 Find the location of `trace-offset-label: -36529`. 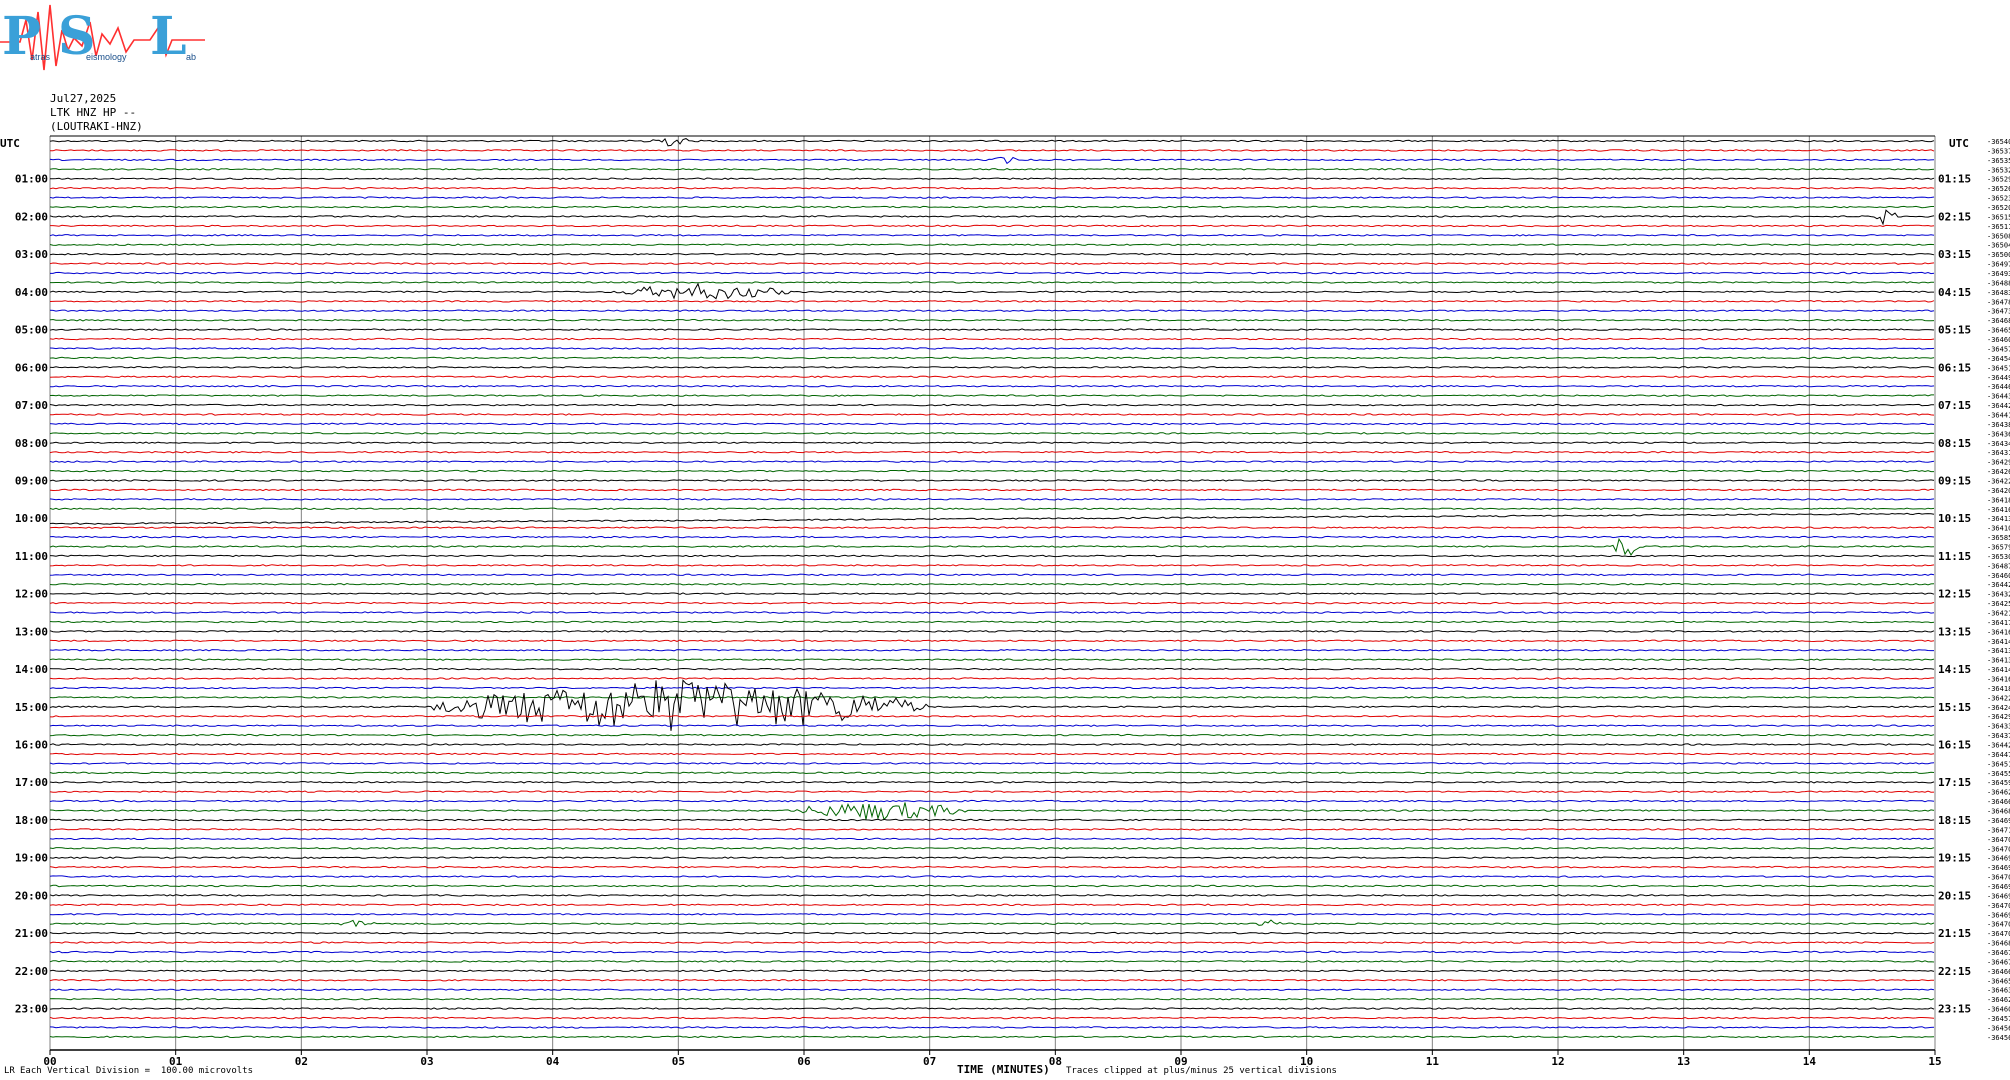

trace-offset-label: -36529 is located at coordinates (1998, 180).